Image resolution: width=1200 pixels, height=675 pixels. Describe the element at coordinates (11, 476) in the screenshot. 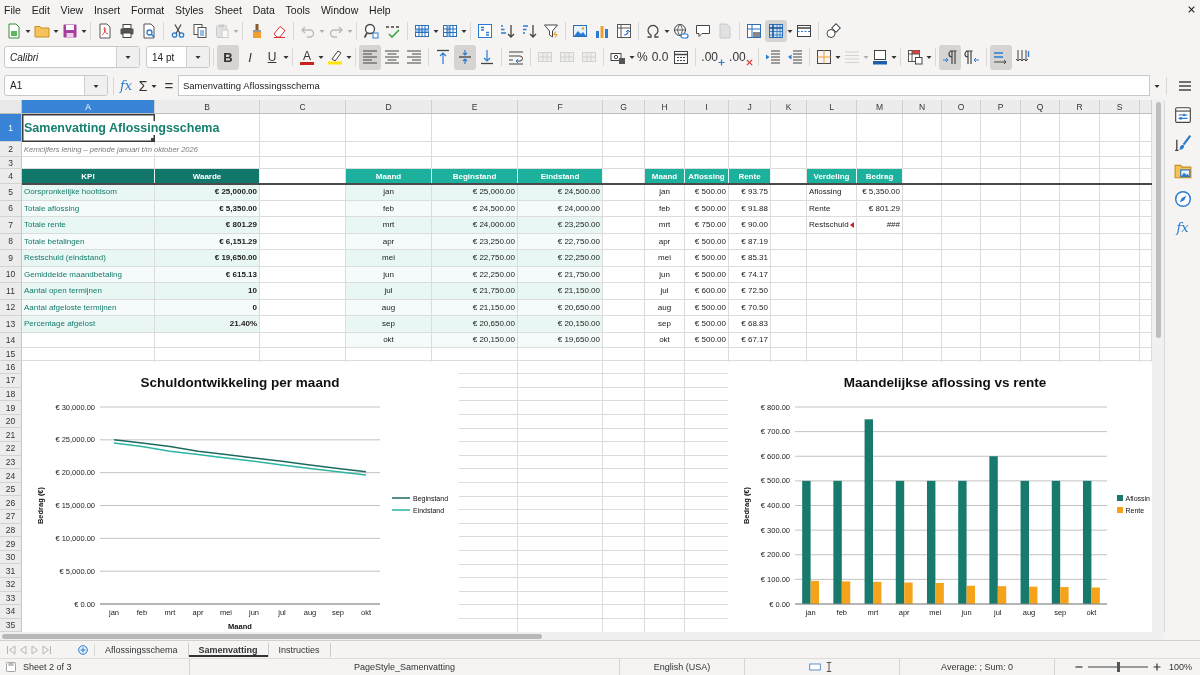

I see `row-header: 24` at that location.